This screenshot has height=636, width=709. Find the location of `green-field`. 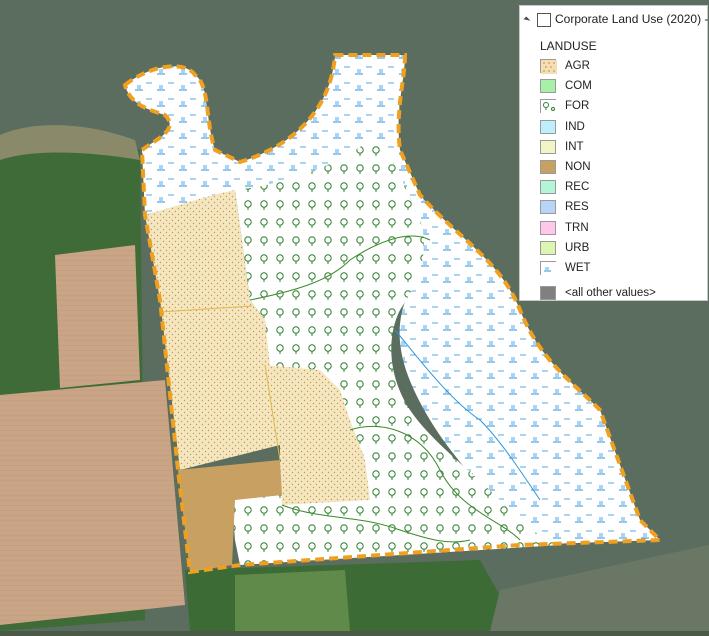

green-field is located at coordinates (292, 600).